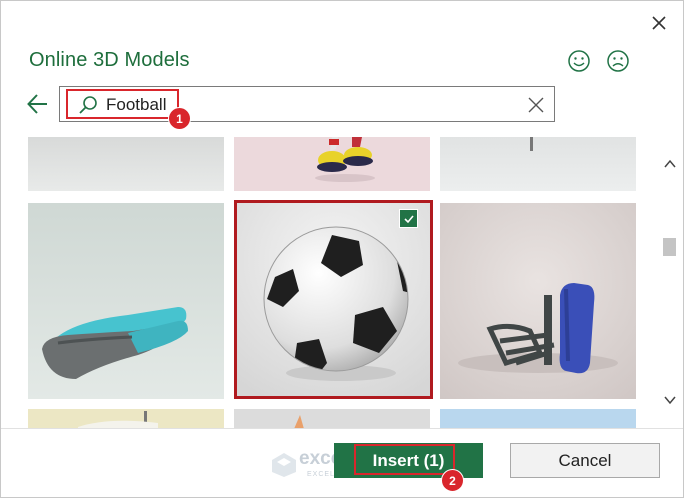 The width and height of the screenshot is (684, 498). I want to click on back-arrow-icon, so click(37, 104).